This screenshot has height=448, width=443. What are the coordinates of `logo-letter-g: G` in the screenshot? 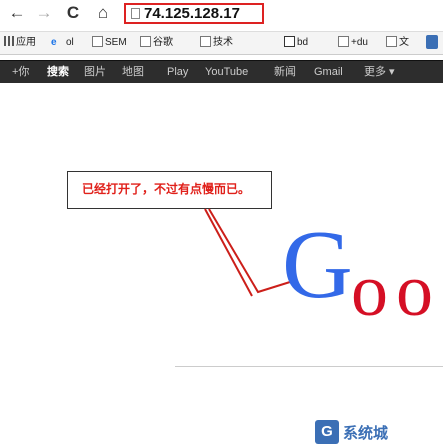 It's located at (317, 265).